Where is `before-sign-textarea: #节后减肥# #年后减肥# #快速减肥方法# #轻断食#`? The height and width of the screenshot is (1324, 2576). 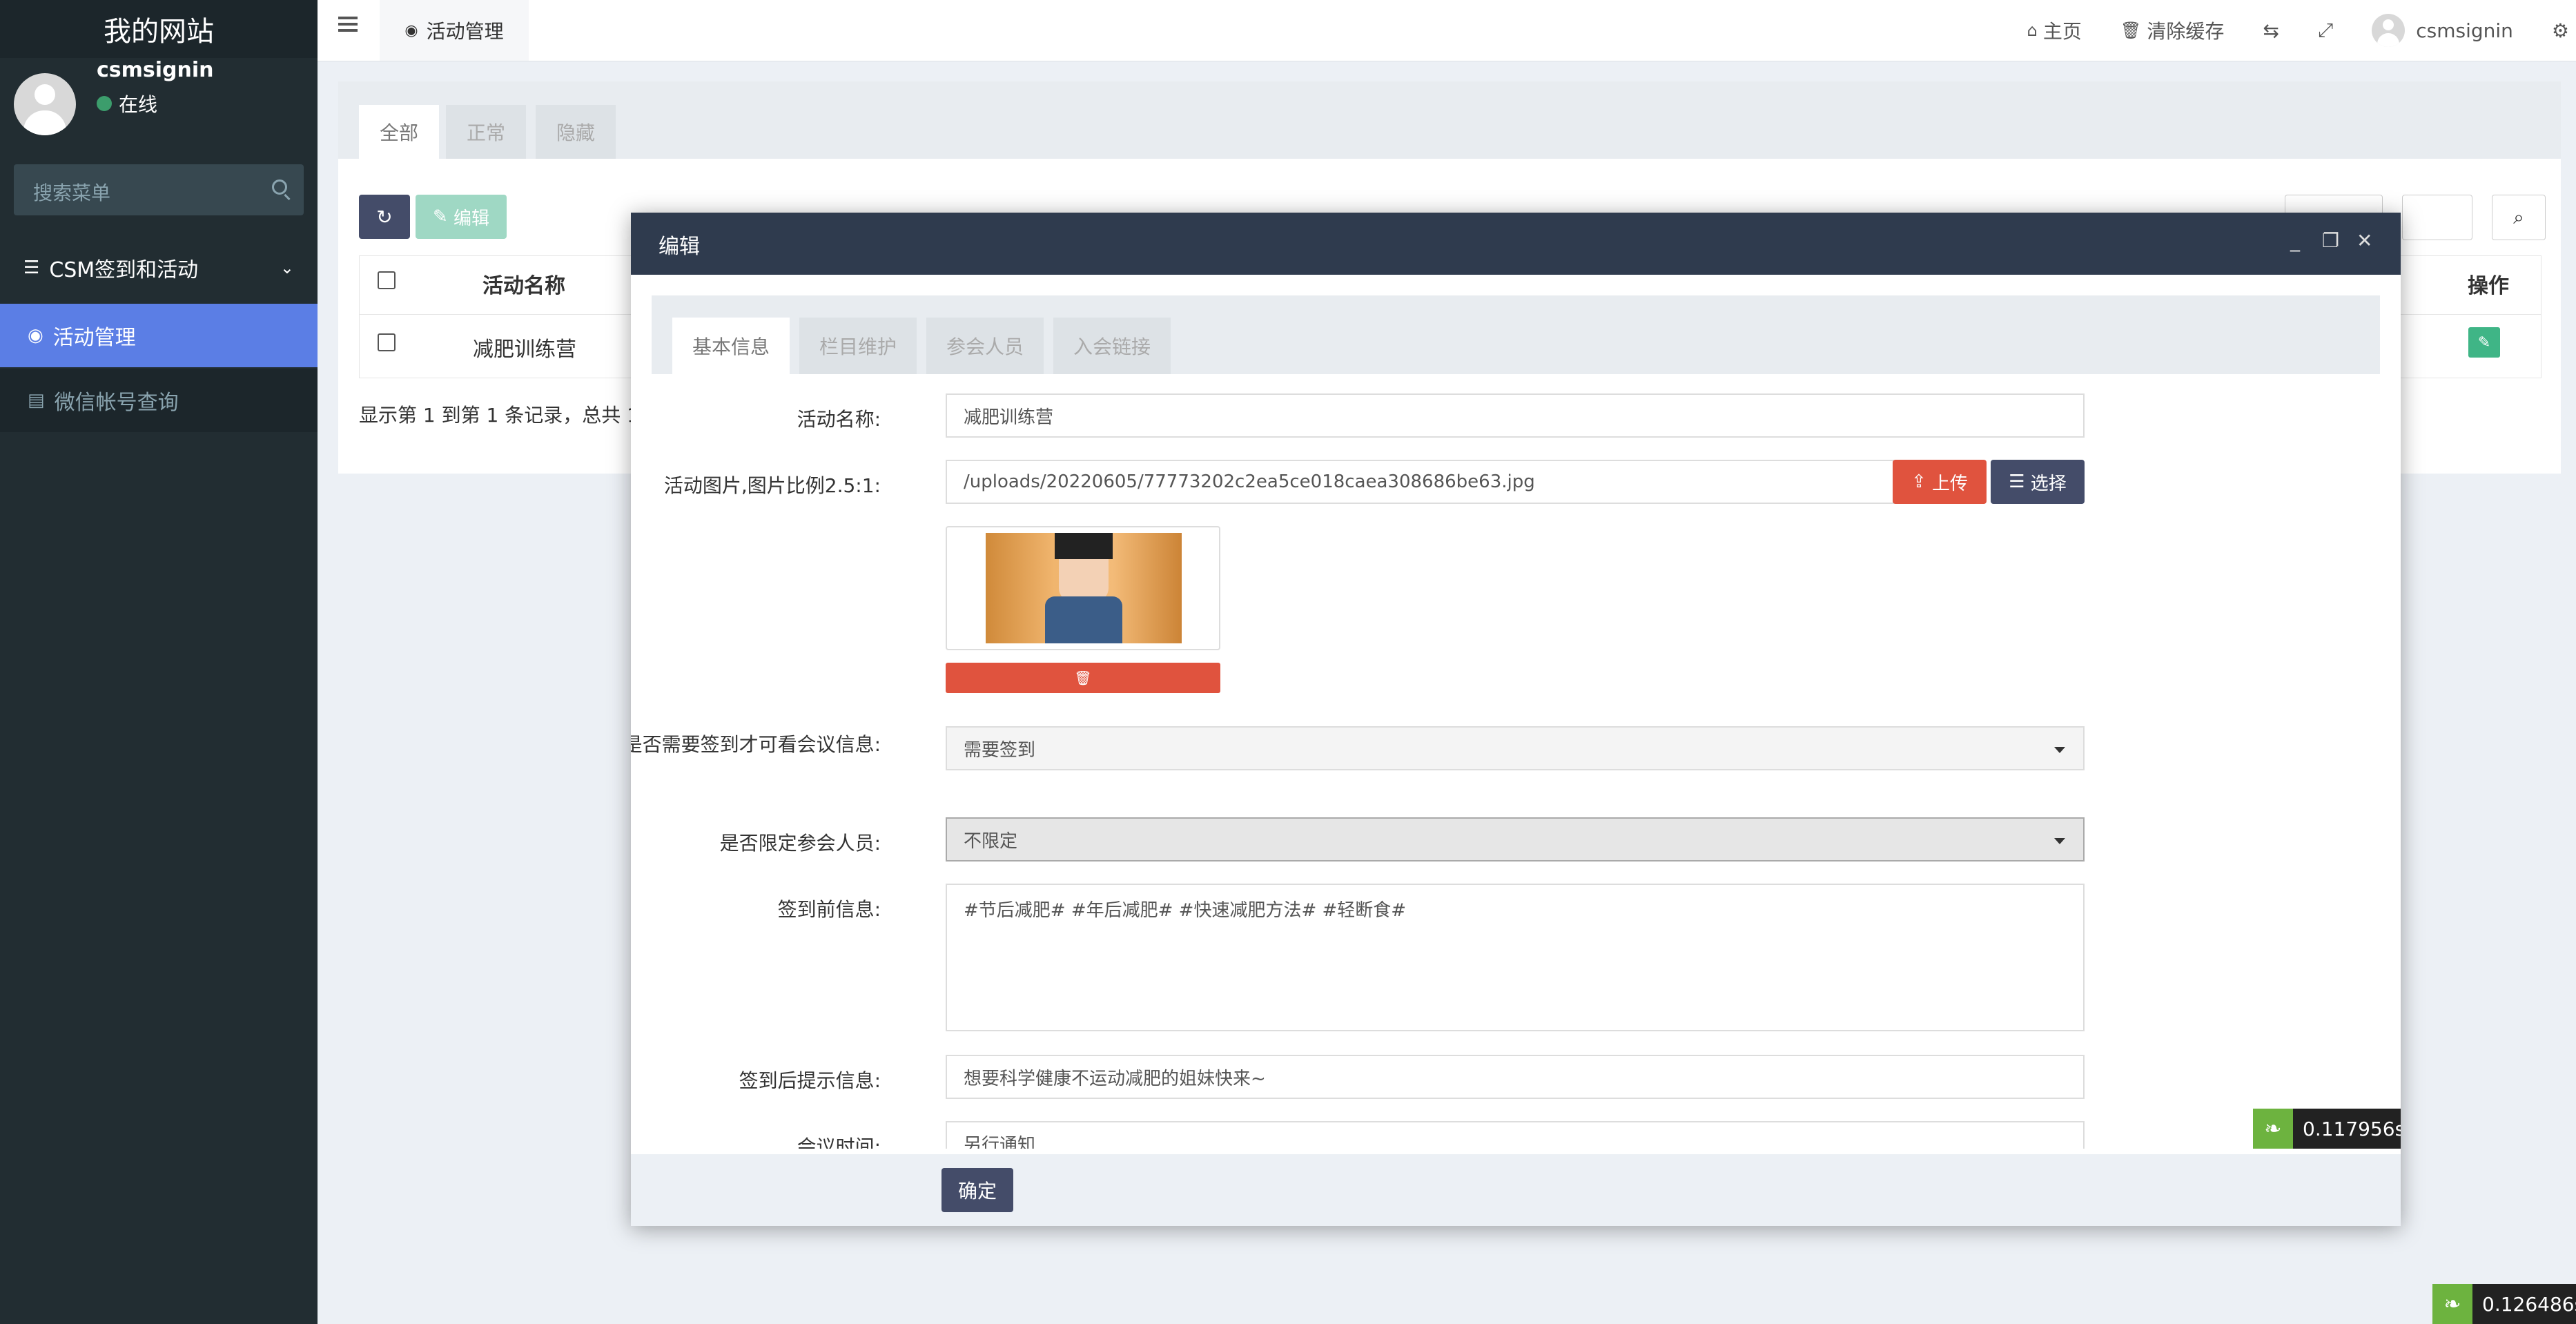 before-sign-textarea: #节后减肥# #年后减肥# #快速减肥方法# #轻断食# is located at coordinates (1515, 957).